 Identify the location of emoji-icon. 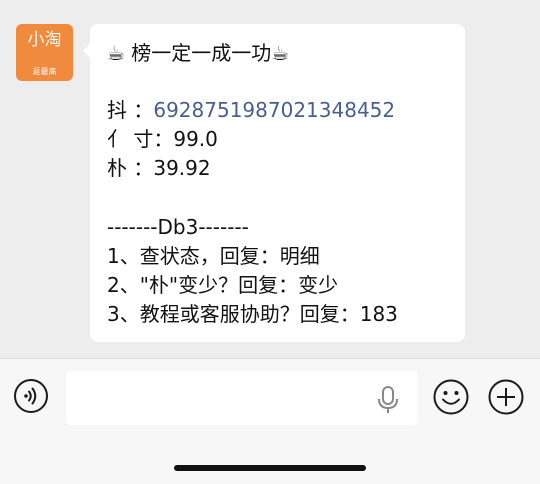
(451, 397).